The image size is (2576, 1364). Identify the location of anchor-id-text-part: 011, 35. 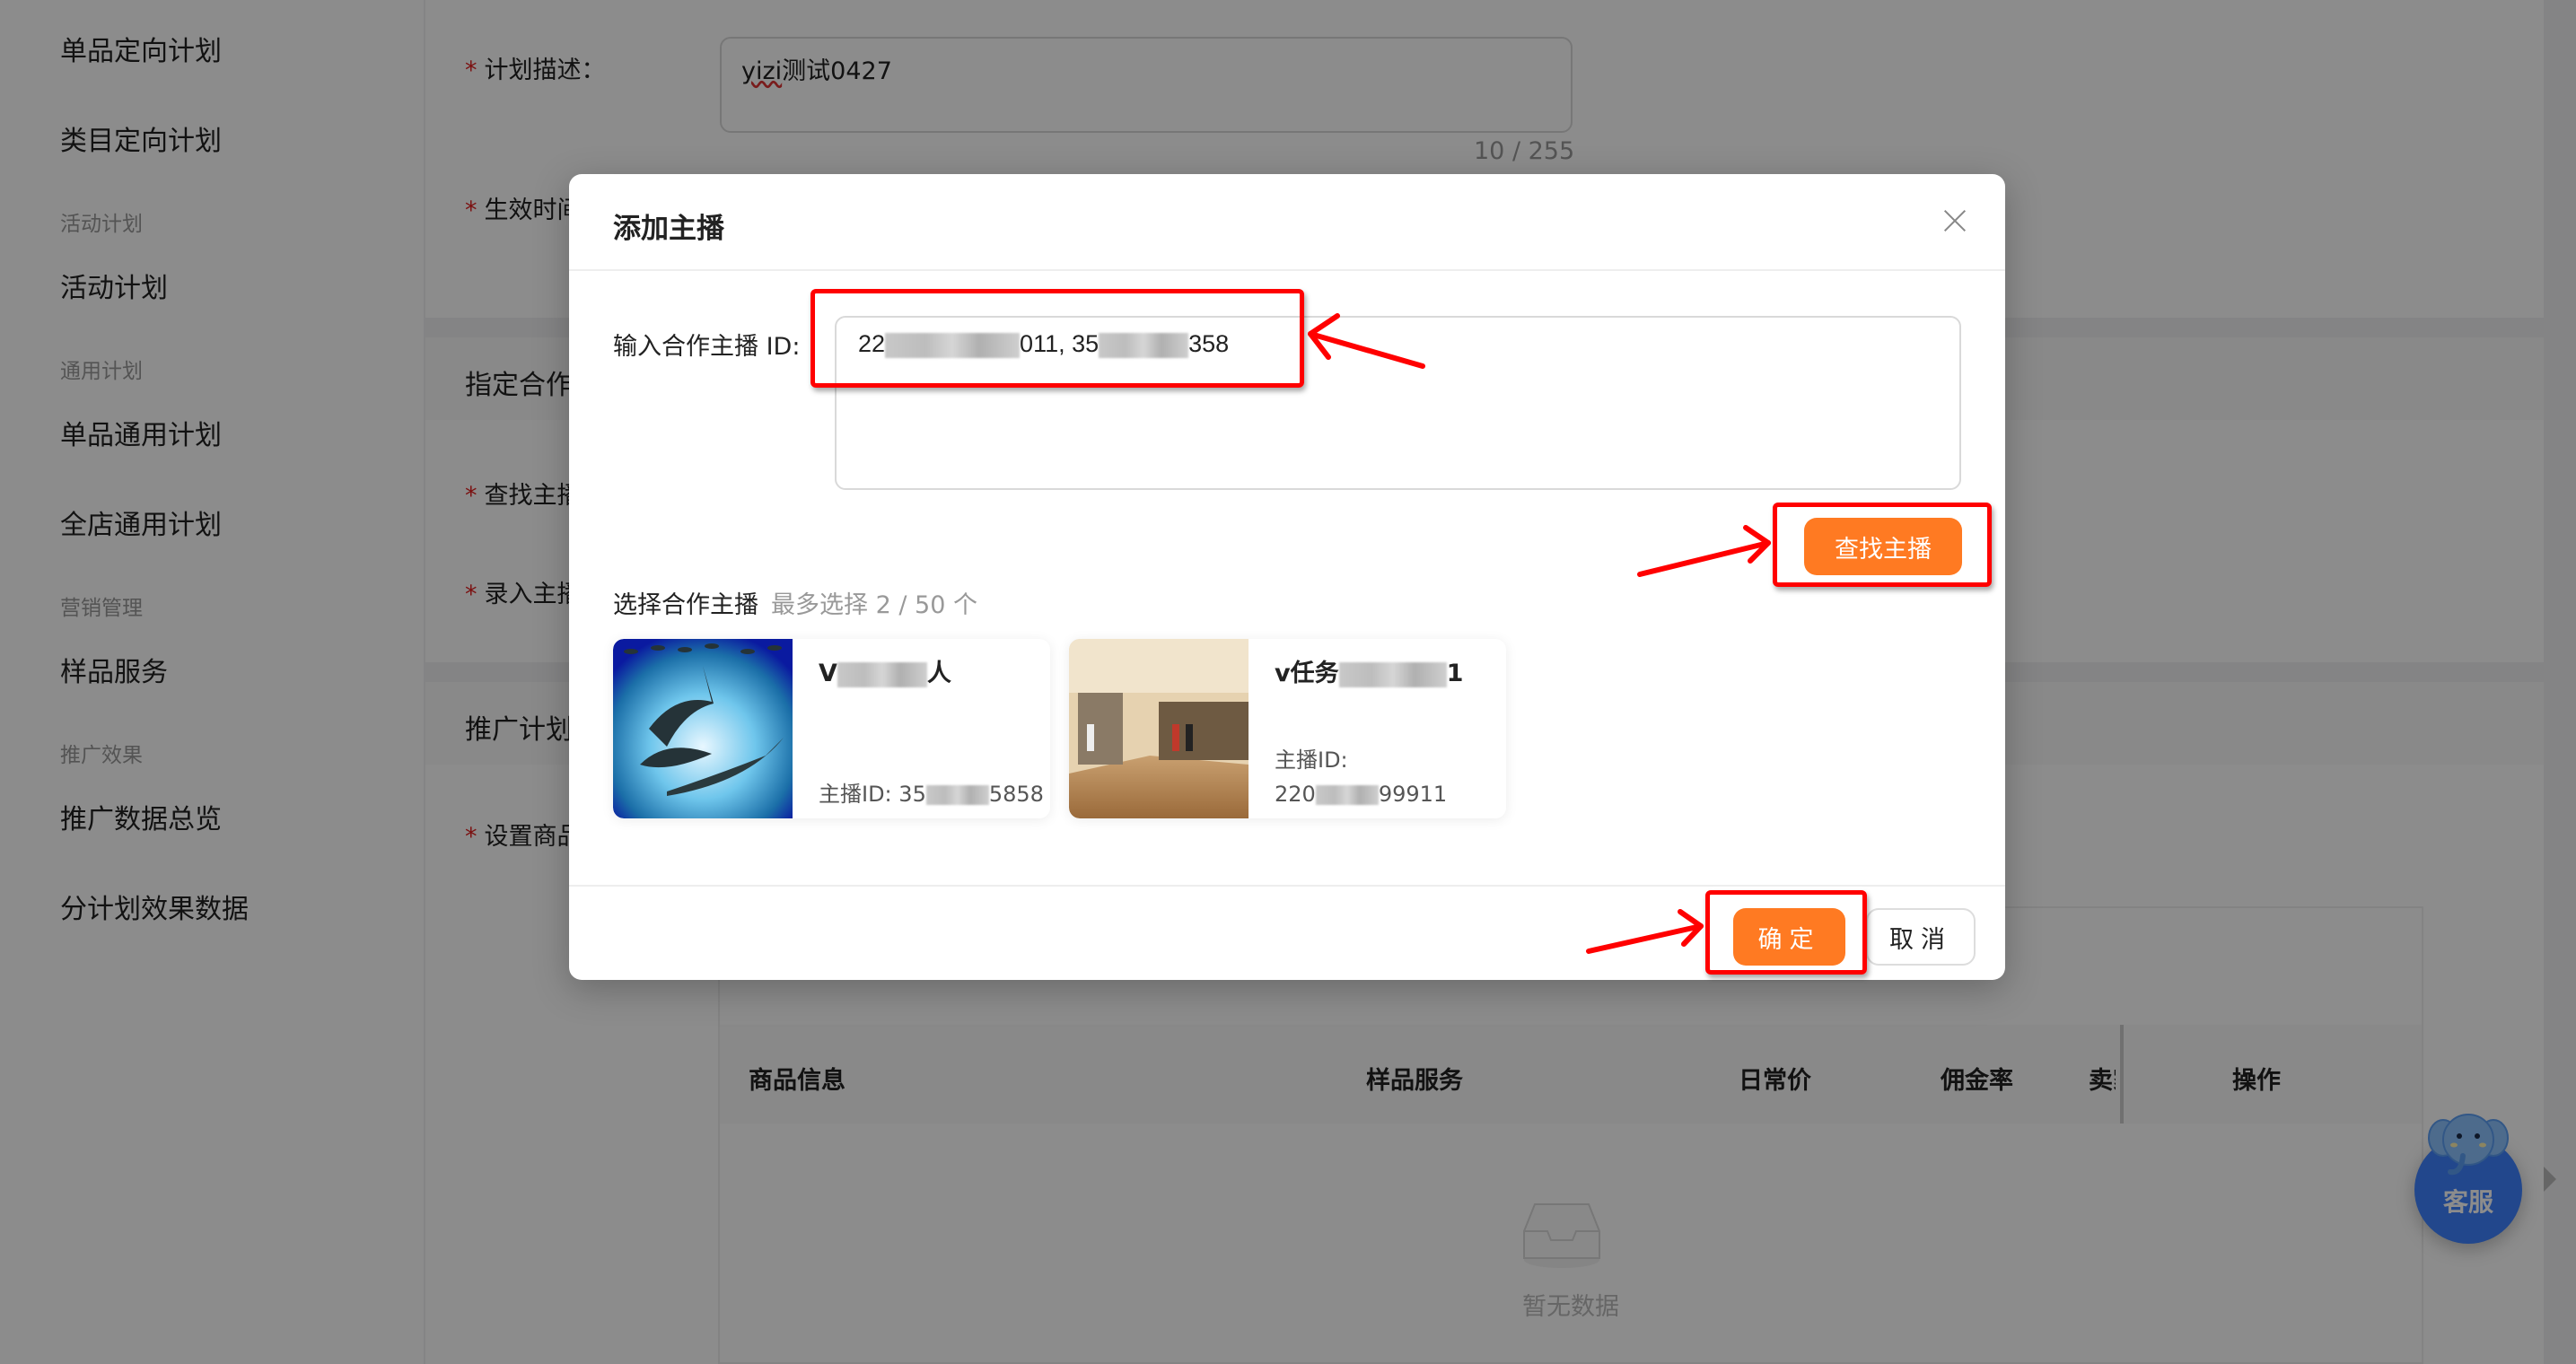
(1060, 343).